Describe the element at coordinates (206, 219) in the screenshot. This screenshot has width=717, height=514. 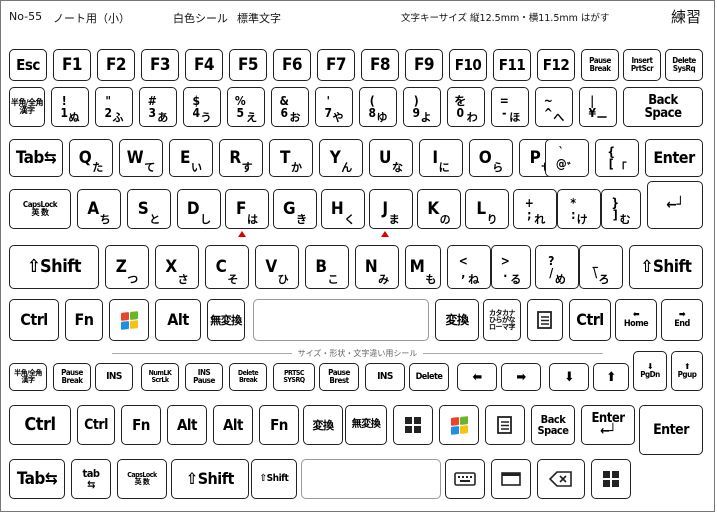
I see `key-kana-label: し` at that location.